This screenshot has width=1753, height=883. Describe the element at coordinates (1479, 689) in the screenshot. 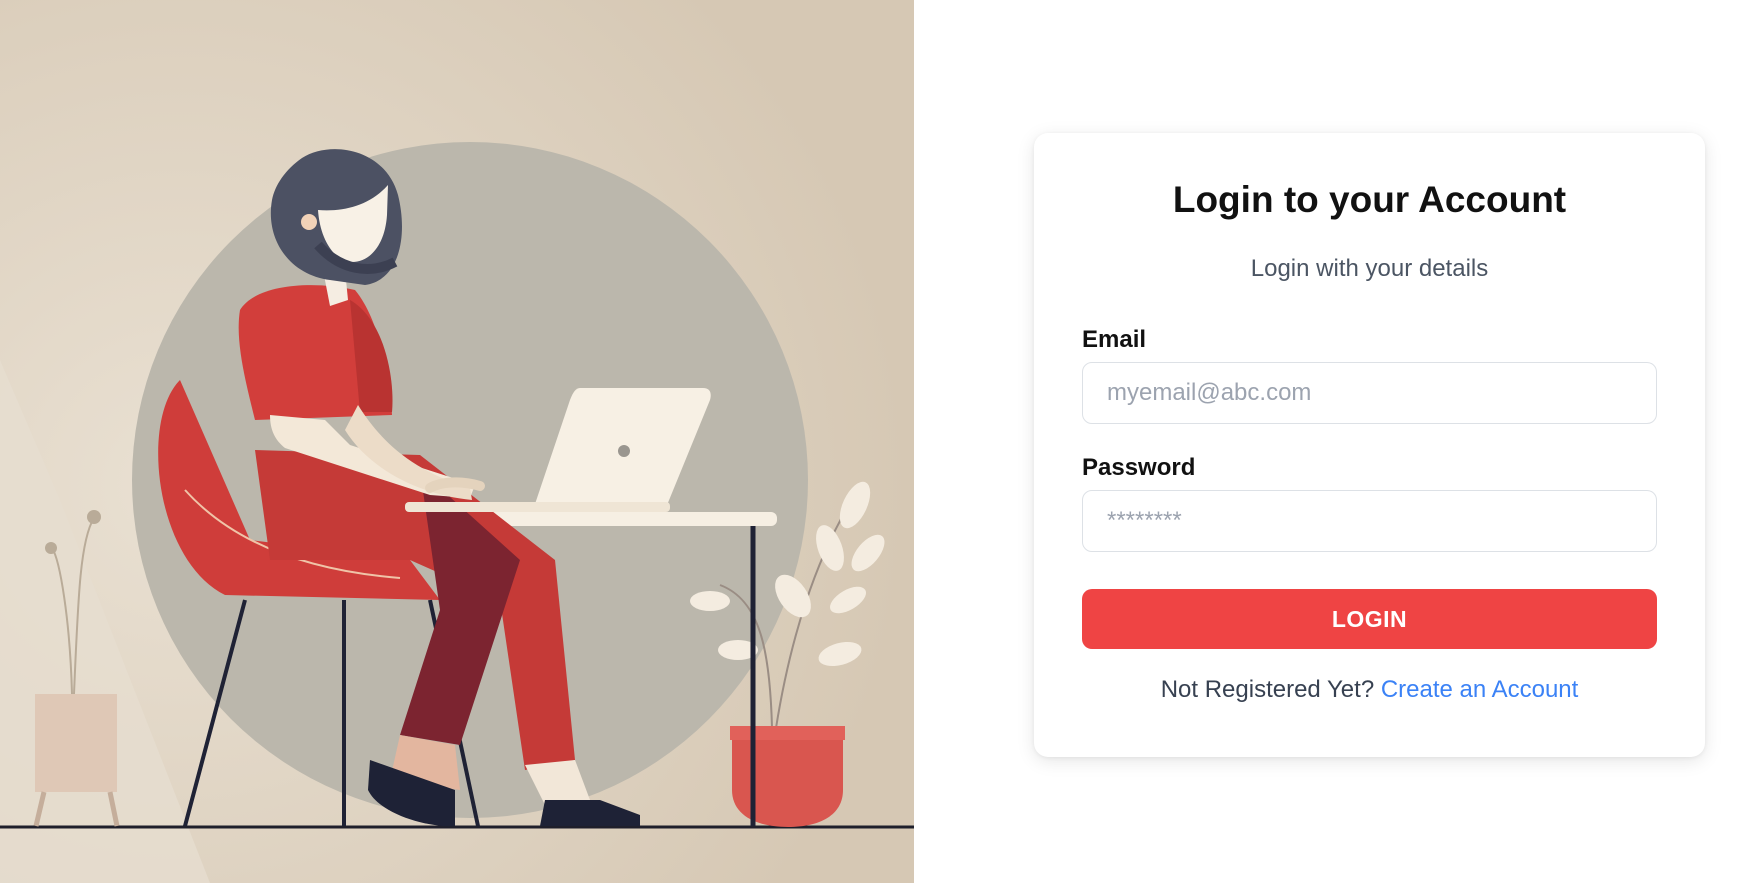

I see `create-account-link: Create an Account` at that location.